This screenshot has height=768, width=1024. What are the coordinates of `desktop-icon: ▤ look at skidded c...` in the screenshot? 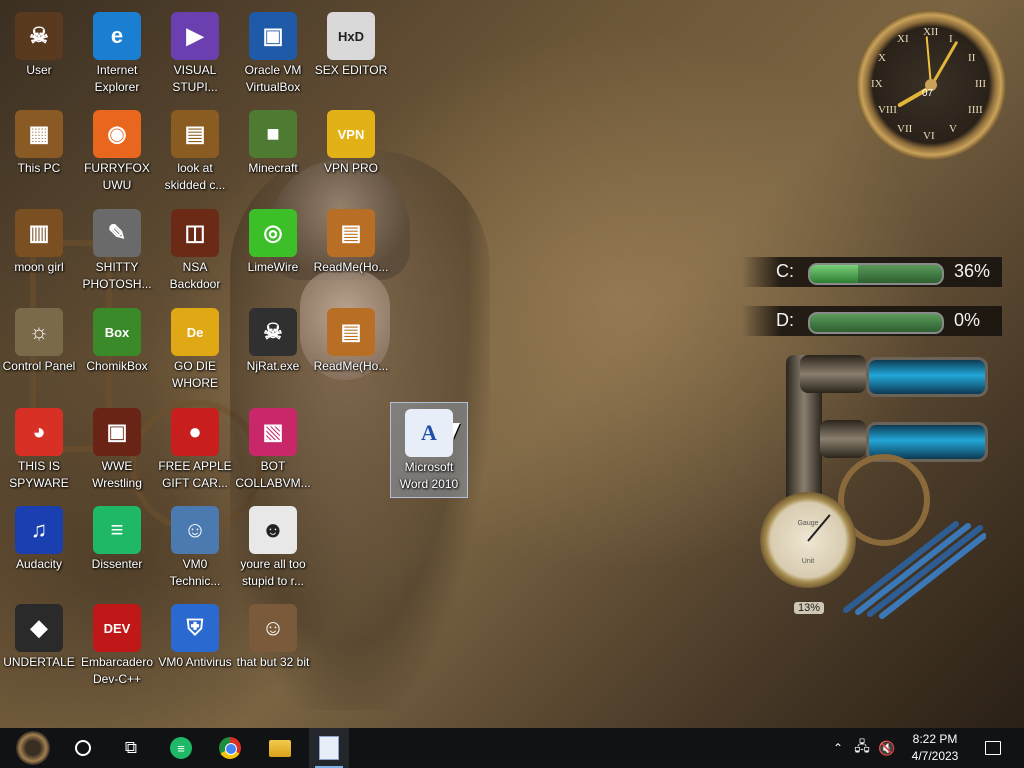 It's located at (195, 152).